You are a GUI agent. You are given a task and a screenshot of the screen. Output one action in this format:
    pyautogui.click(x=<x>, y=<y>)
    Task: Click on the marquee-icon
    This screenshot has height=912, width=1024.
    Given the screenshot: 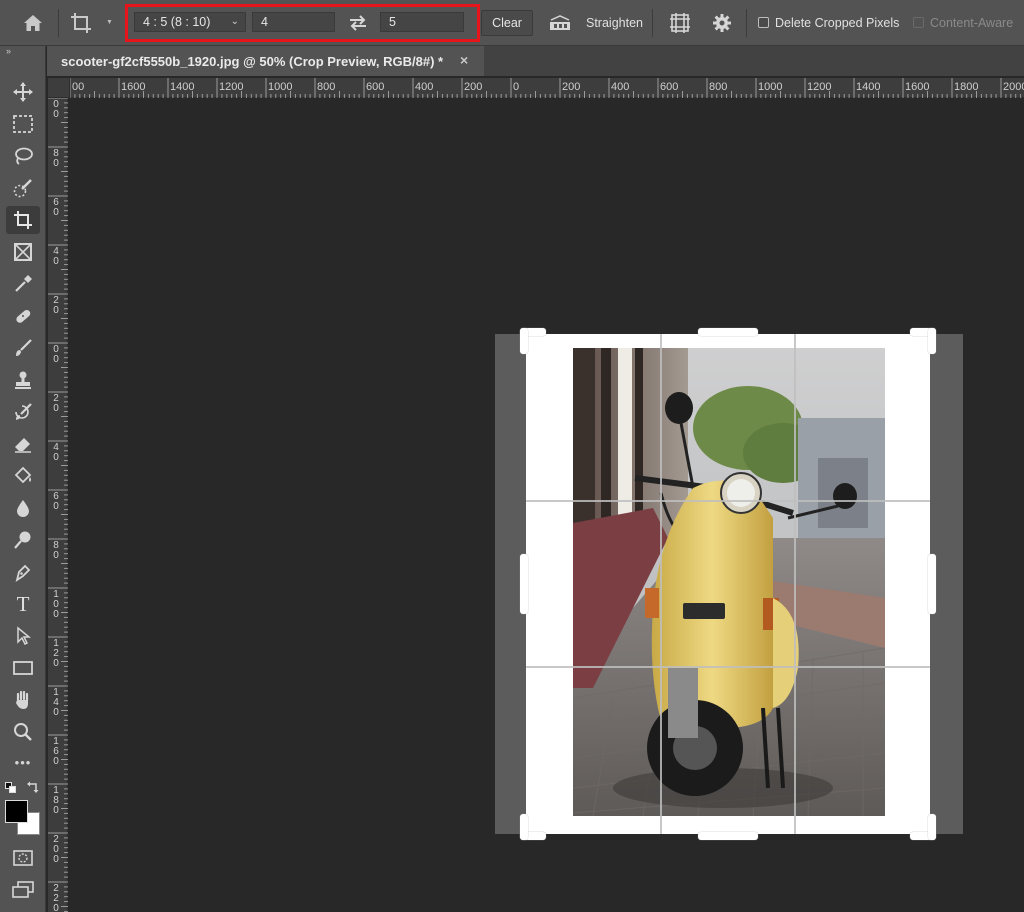 What is the action you would take?
    pyautogui.click(x=23, y=124)
    